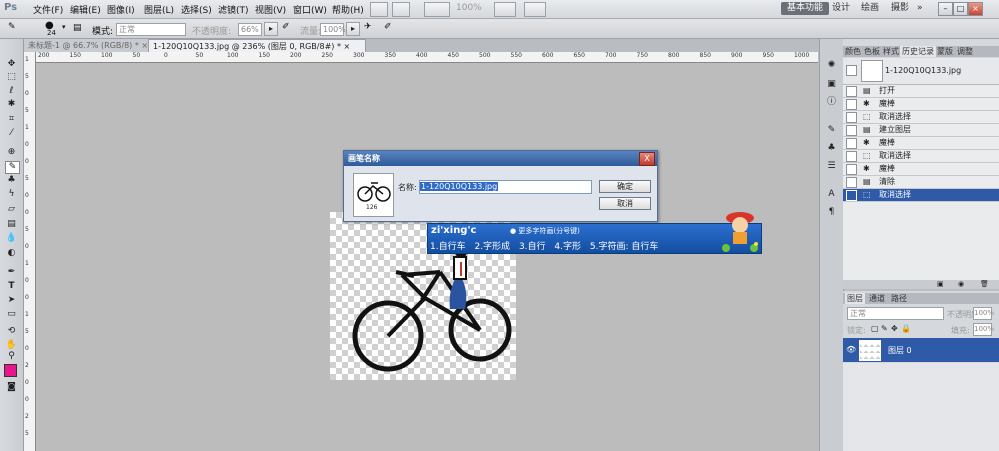 This screenshot has width=999, height=451. I want to click on healing-tool-icon: ⊕, so click(11, 152).